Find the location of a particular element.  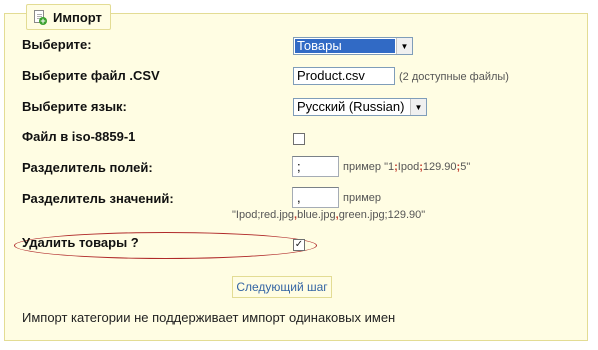

csv-file-select-value: Product.csv is located at coordinates (331, 75).